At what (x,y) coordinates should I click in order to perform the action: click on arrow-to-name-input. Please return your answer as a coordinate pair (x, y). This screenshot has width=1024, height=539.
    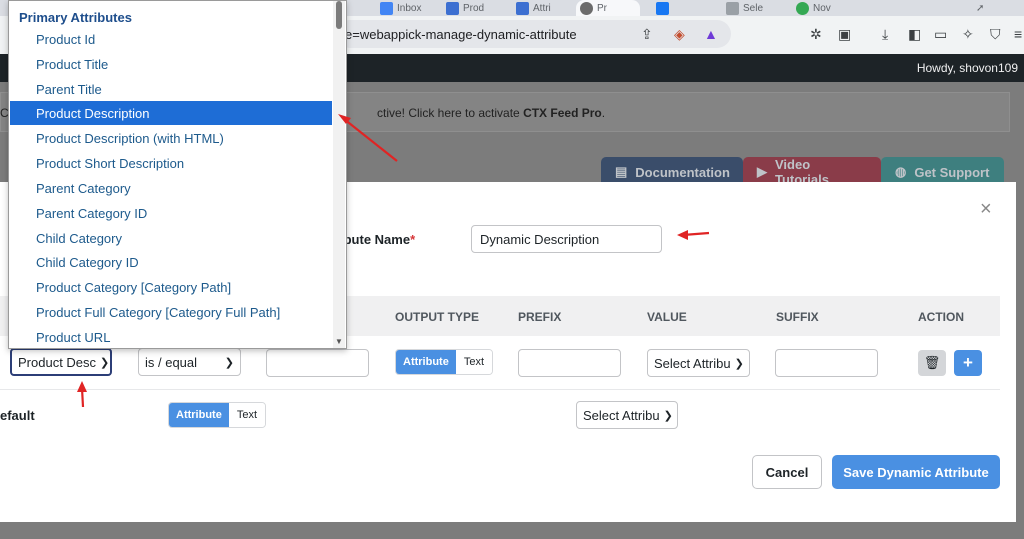
    Looking at the image, I should click on (693, 235).